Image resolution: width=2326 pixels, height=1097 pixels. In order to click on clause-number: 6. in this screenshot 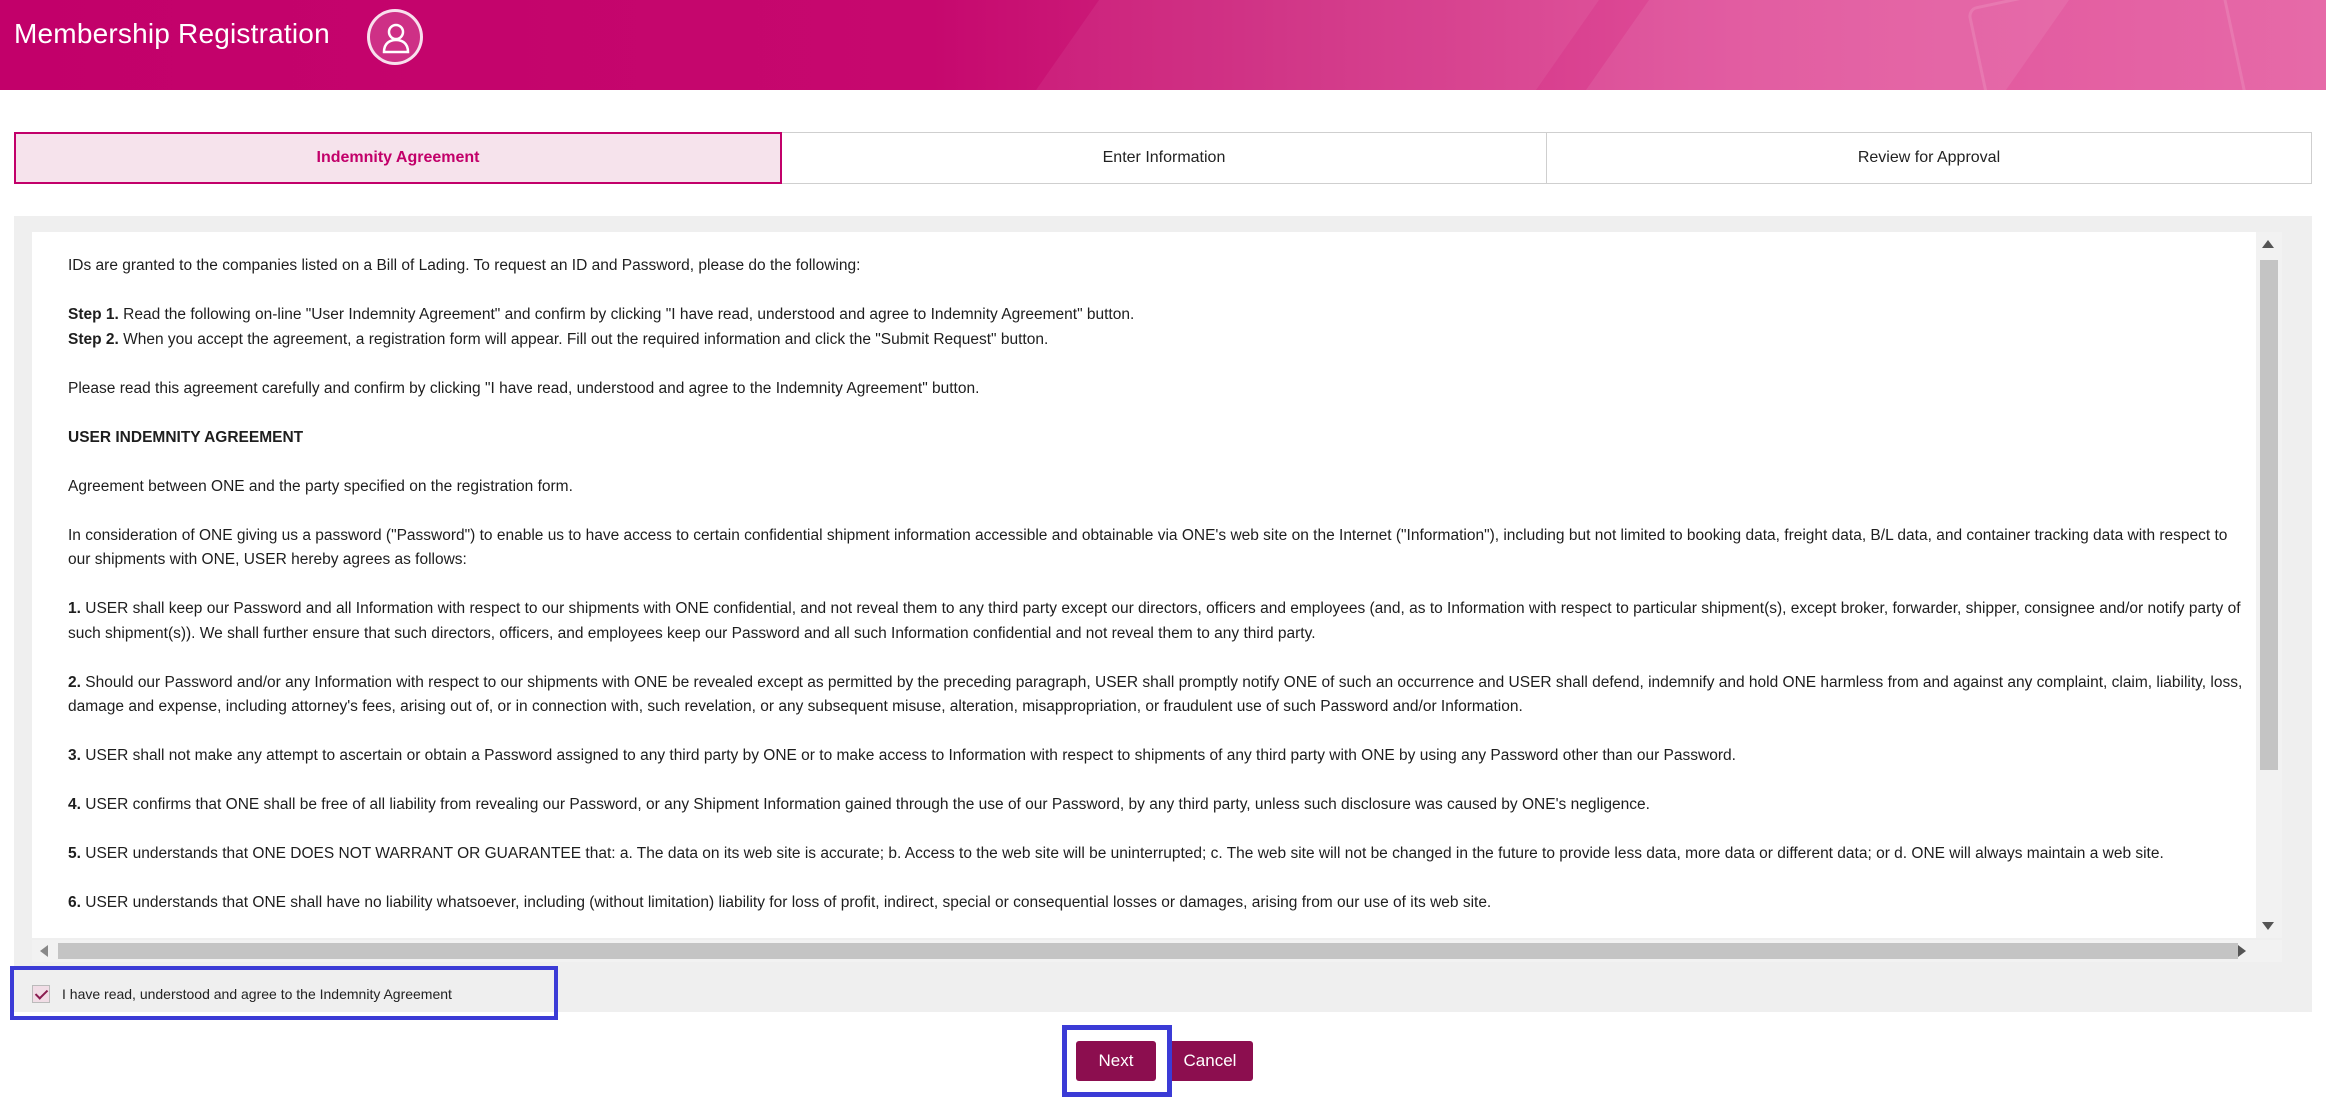, I will do `click(74, 902)`.